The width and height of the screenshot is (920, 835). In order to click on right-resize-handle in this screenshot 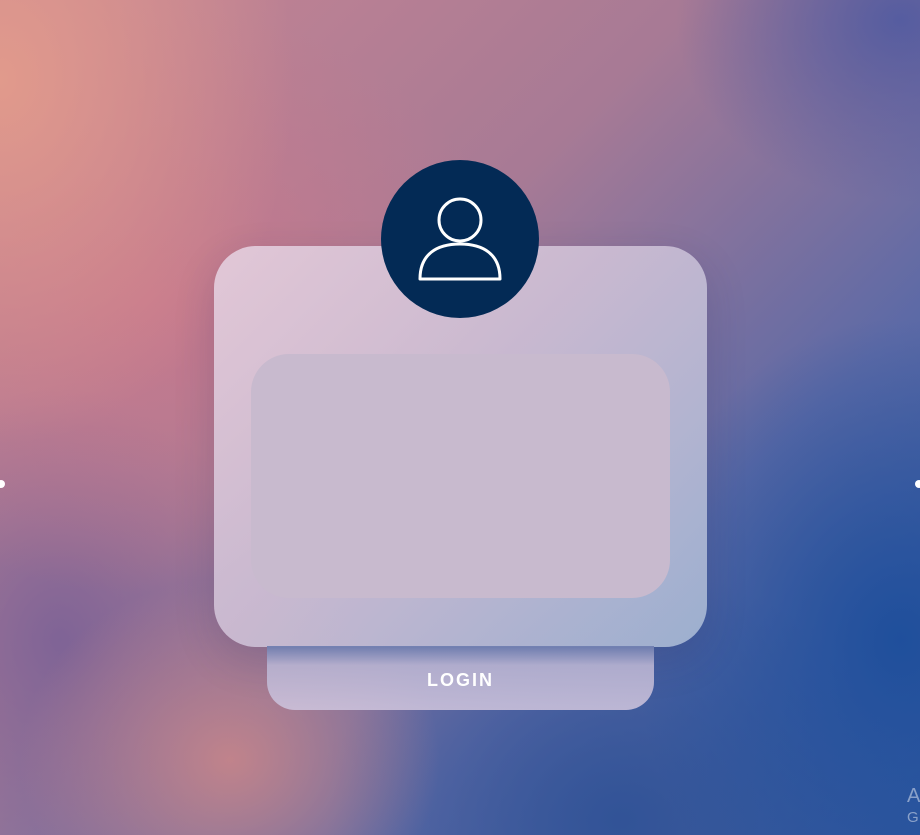, I will do `click(917, 484)`.